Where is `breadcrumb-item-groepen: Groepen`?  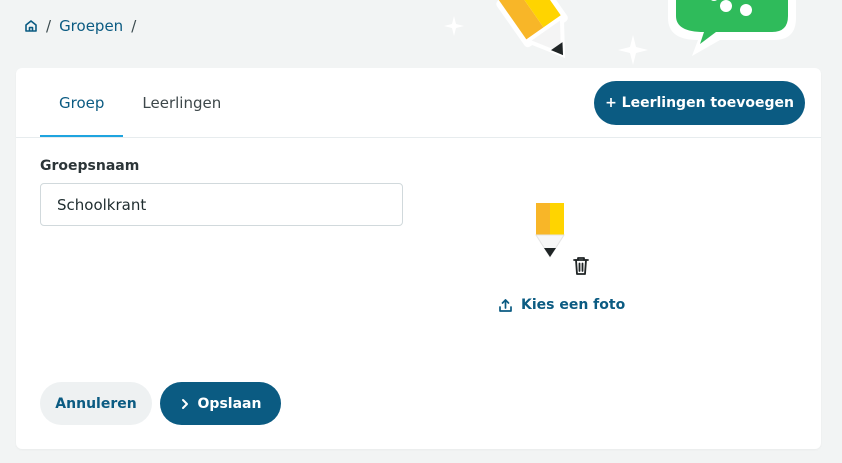
breadcrumb-item-groepen: Groepen is located at coordinates (91, 26).